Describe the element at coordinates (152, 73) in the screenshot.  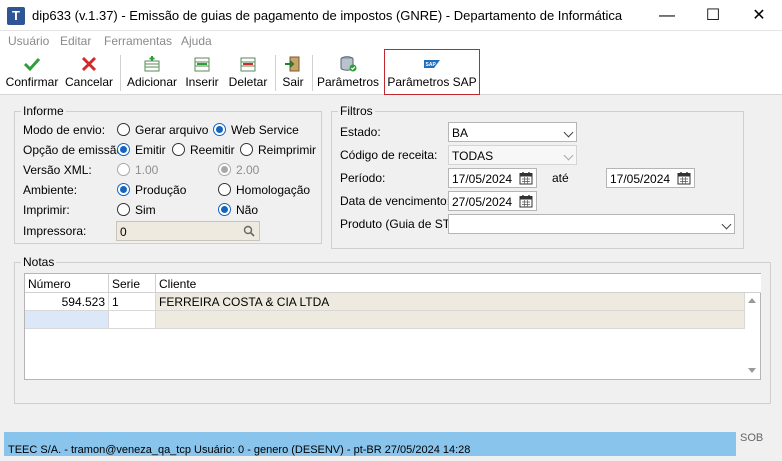
I see `adicionar-button: Adicionar` at that location.